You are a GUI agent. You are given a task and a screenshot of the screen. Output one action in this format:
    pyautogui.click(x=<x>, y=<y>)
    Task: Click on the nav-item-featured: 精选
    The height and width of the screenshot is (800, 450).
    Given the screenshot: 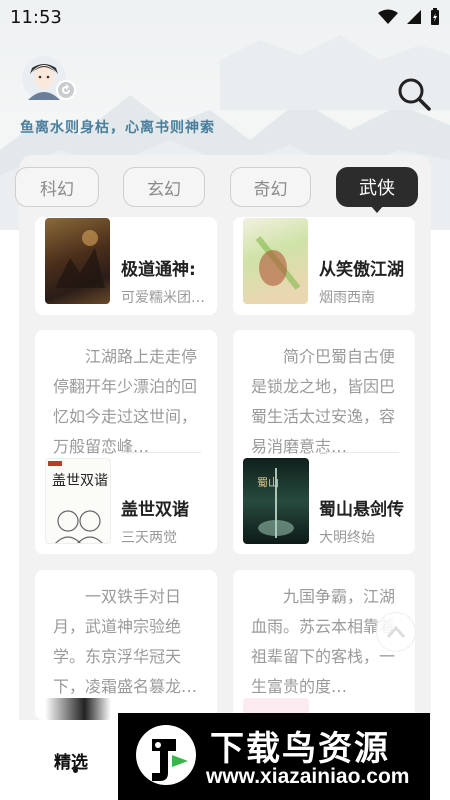 What is the action you would take?
    pyautogui.click(x=71, y=760)
    